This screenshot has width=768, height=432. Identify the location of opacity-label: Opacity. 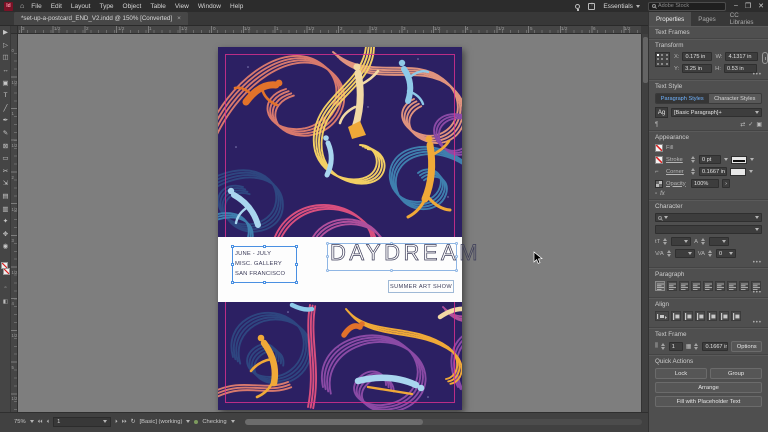
(677, 184).